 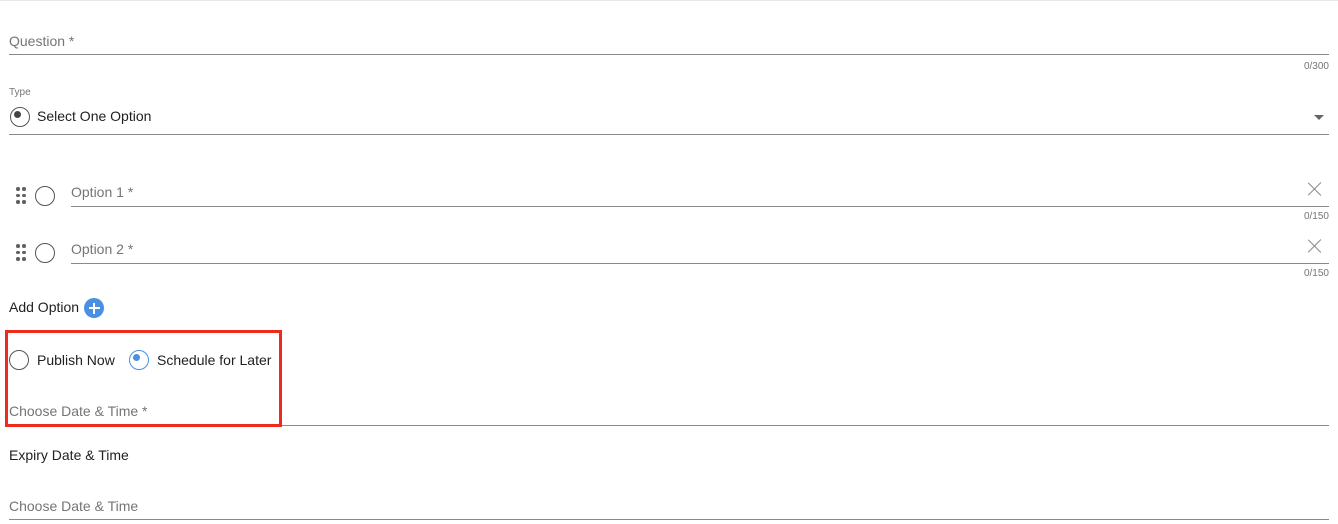 What do you see at coordinates (669, 134) in the screenshot?
I see `type-underline` at bounding box center [669, 134].